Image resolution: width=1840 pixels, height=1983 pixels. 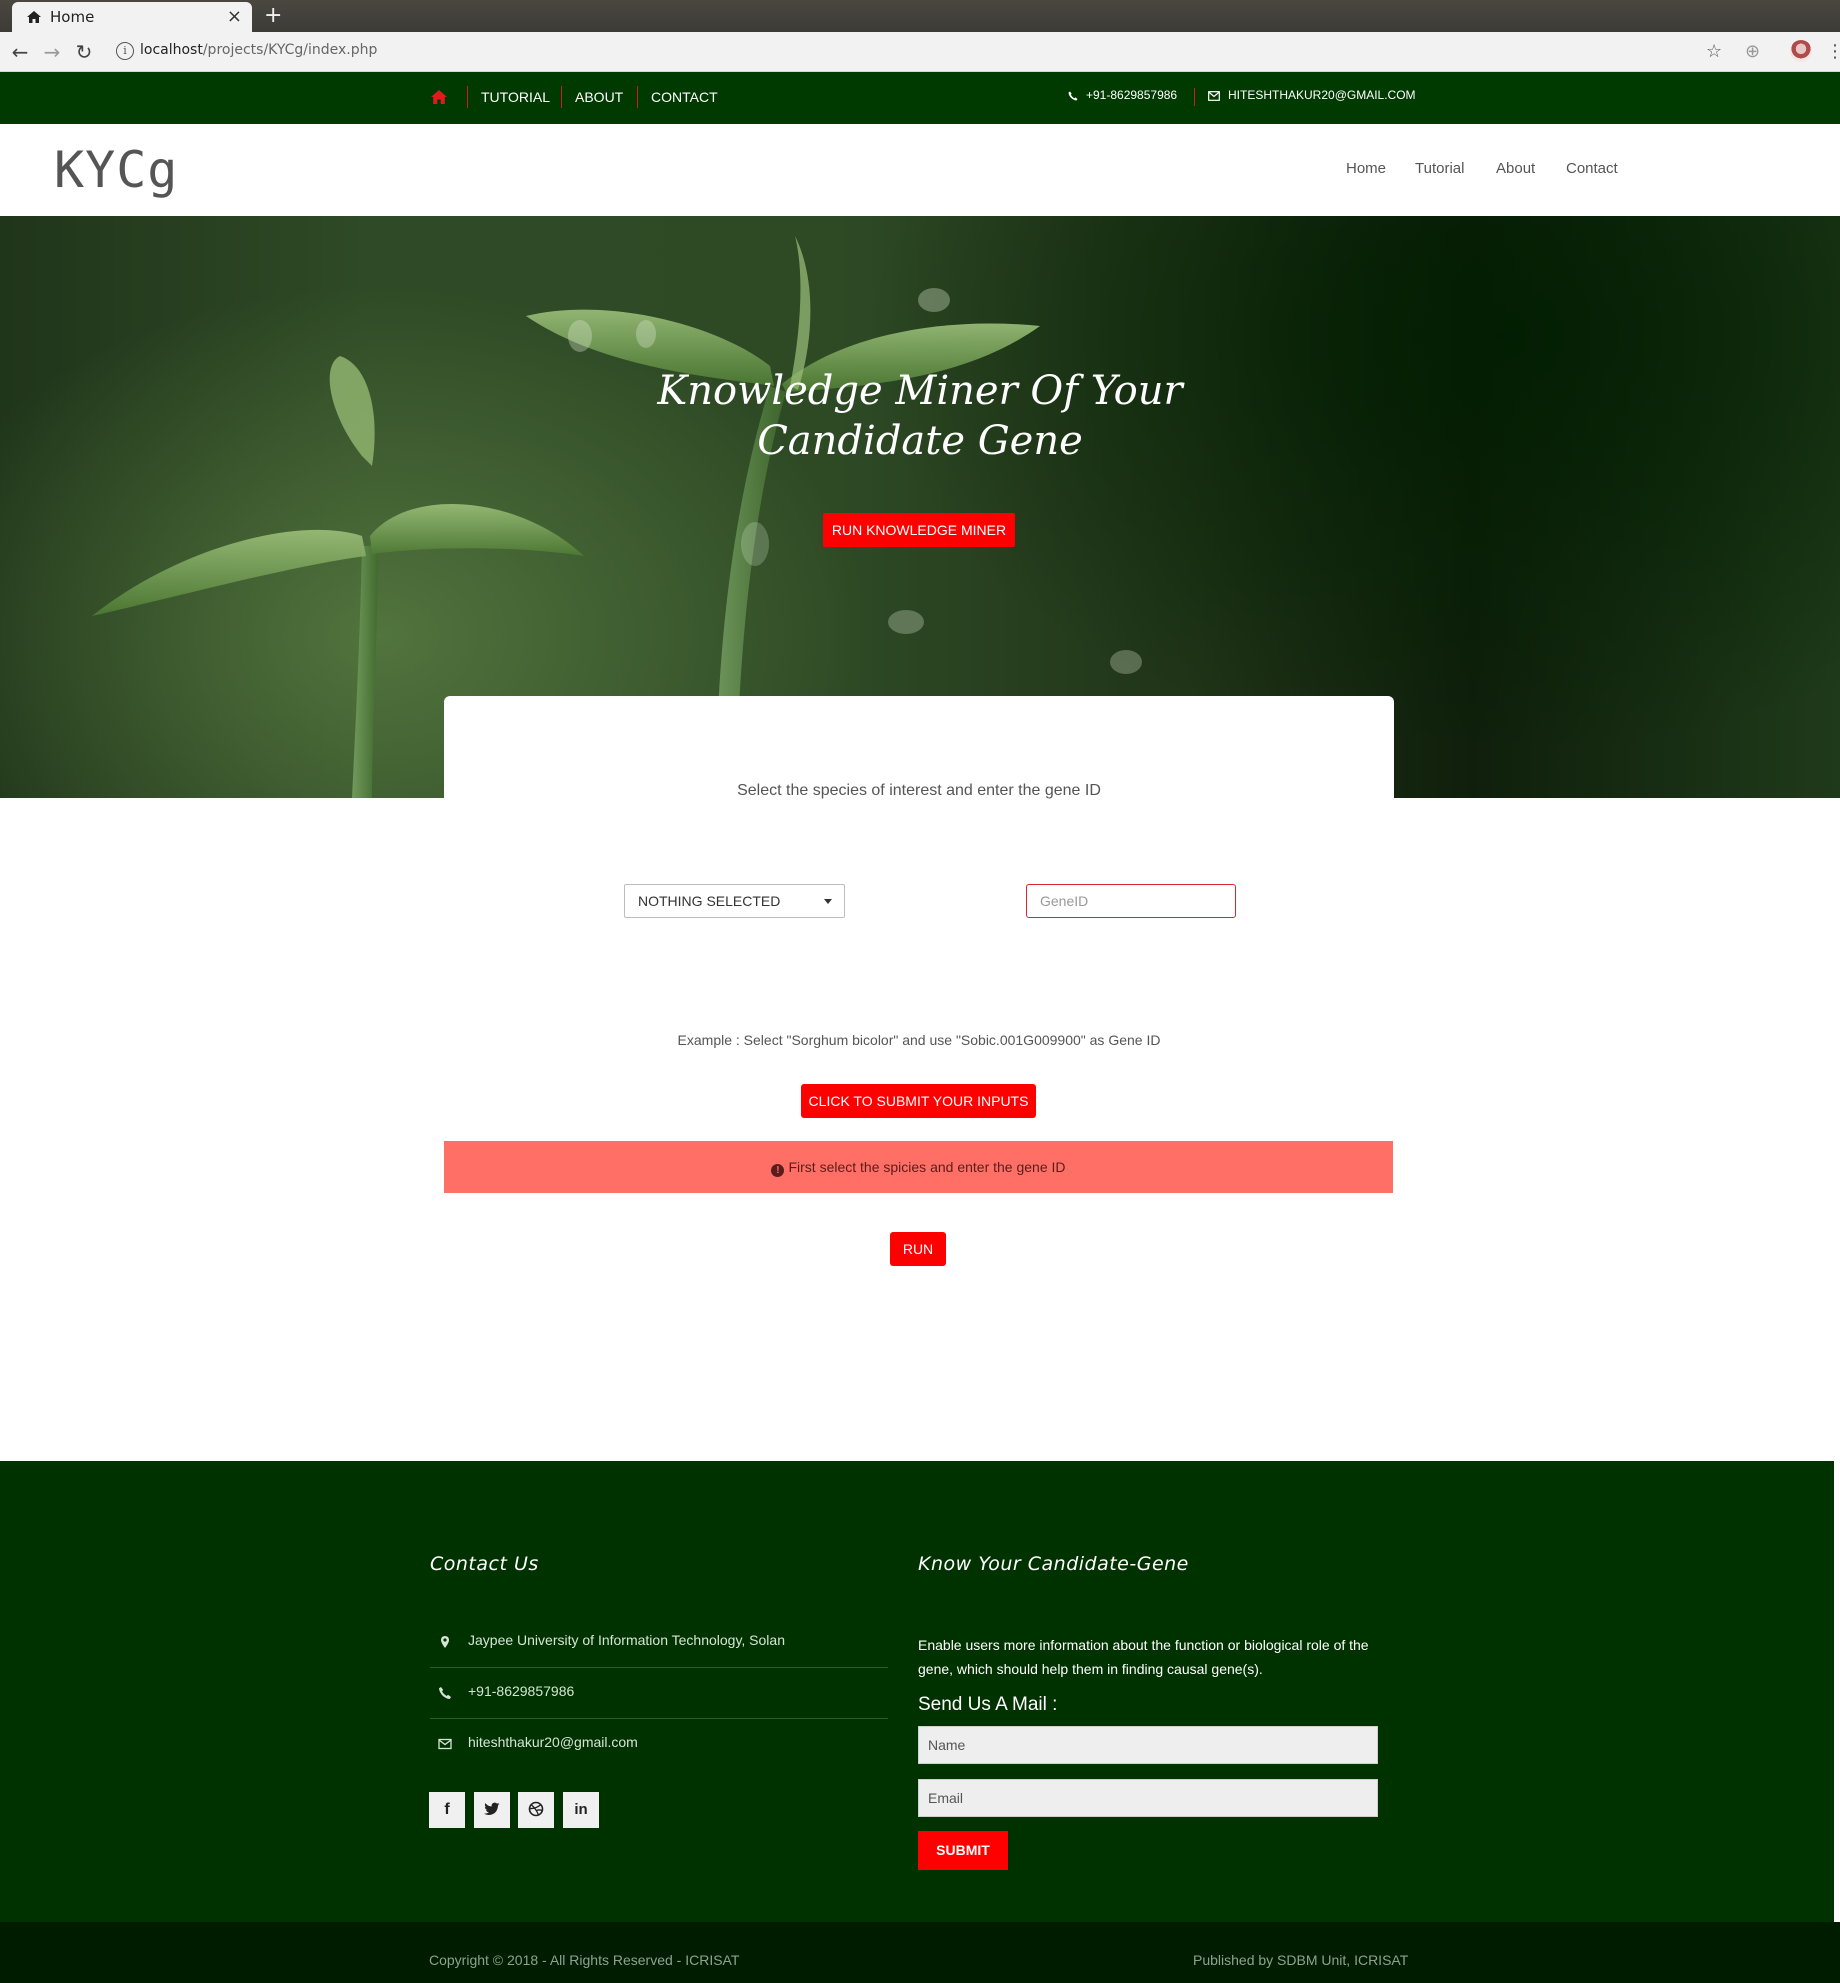 What do you see at coordinates (1132, 95) in the screenshot?
I see `topbar-phone-text: +91-8629857986` at bounding box center [1132, 95].